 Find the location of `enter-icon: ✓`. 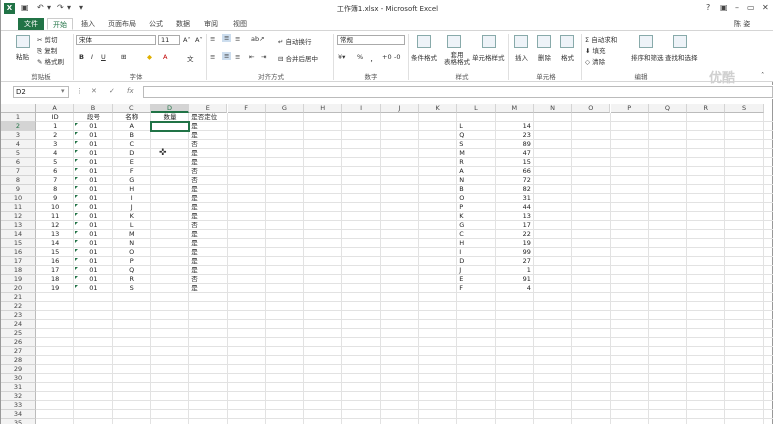

enter-icon: ✓ is located at coordinates (112, 91).